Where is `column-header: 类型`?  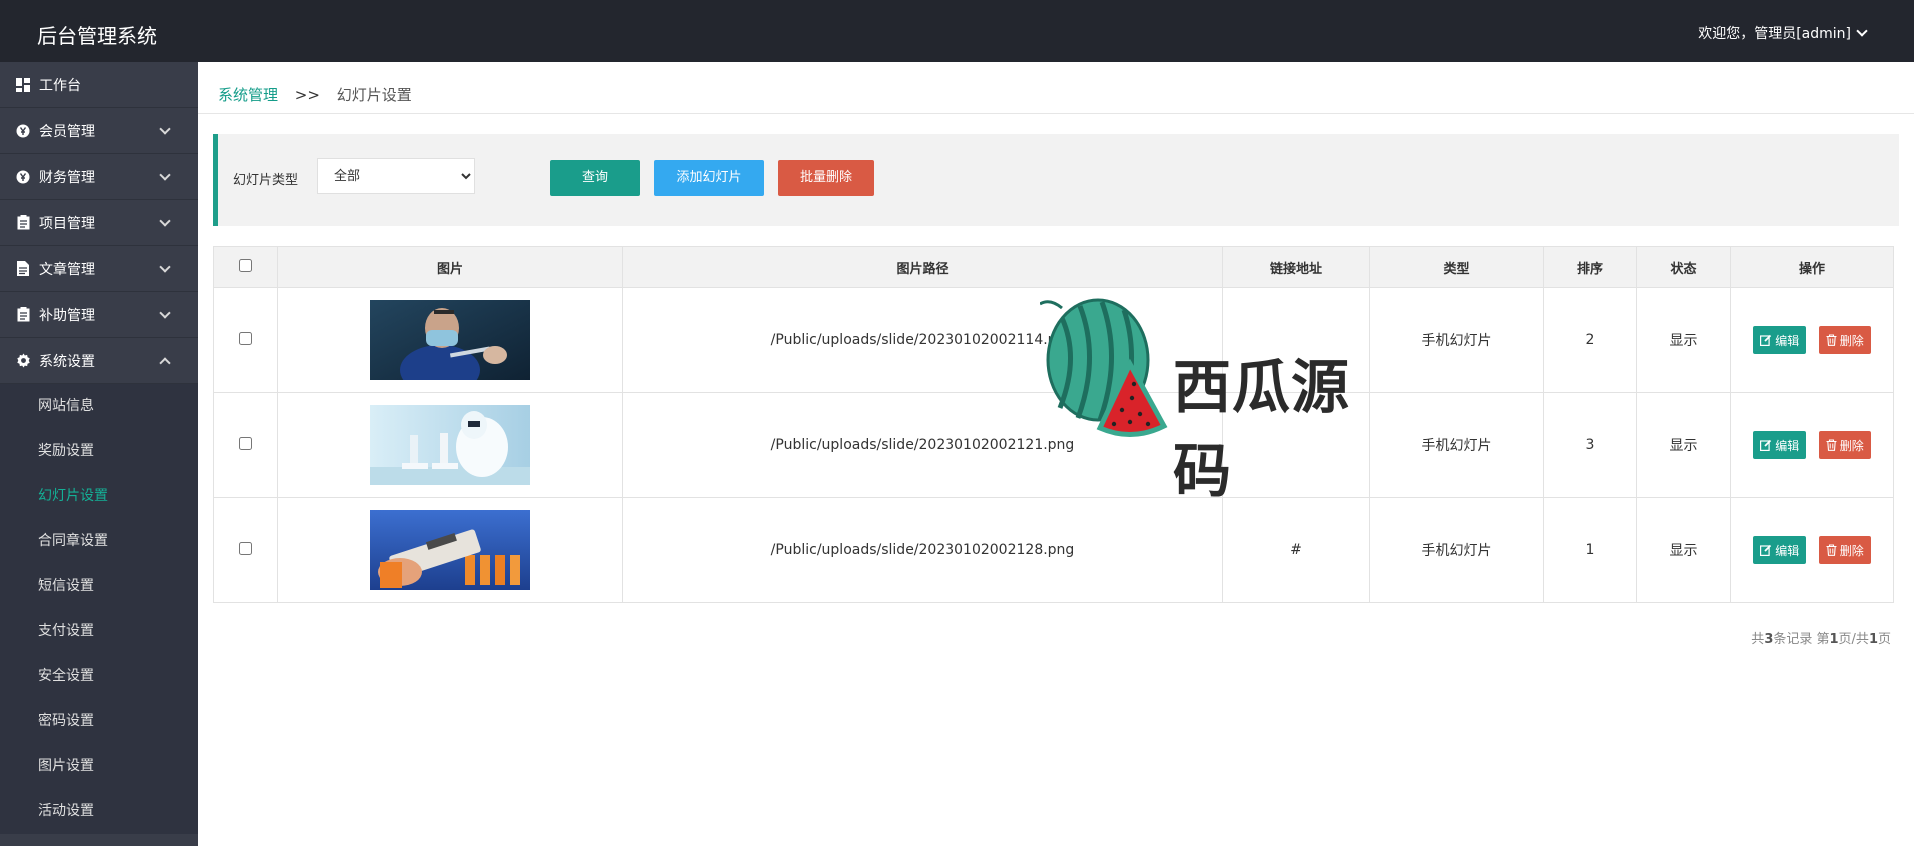 column-header: 类型 is located at coordinates (1456, 267).